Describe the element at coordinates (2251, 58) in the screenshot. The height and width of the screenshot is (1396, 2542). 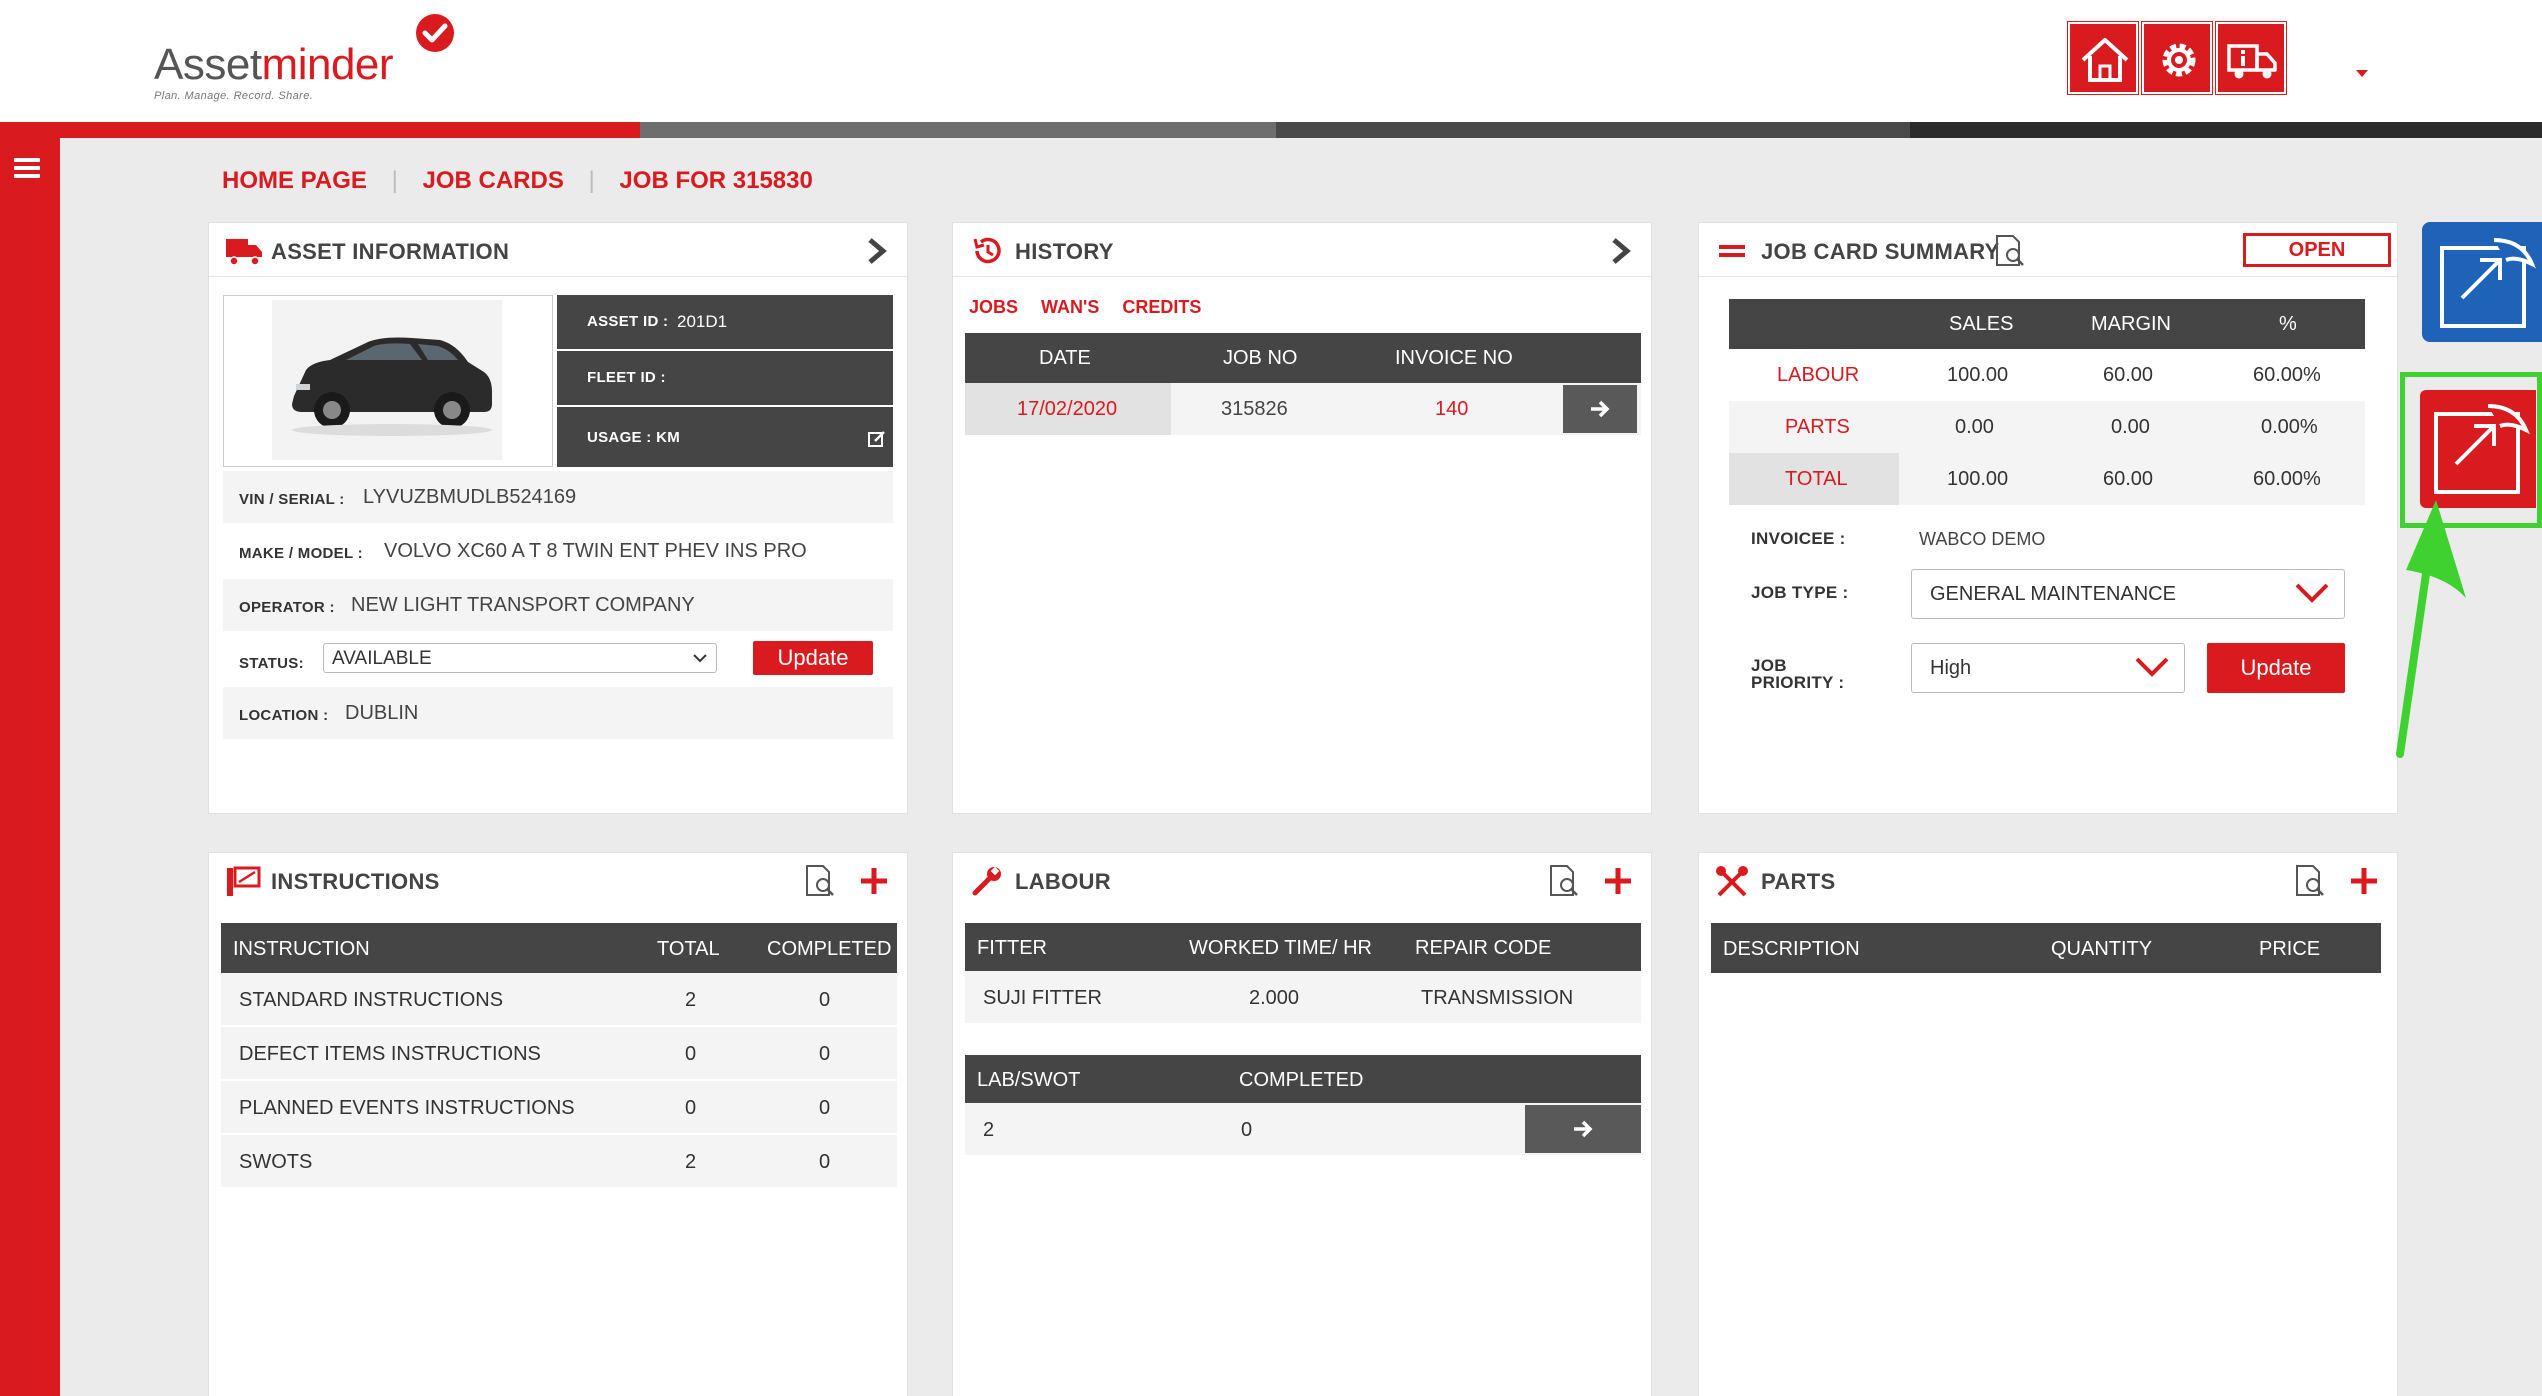
I see `truck-info-button` at that location.